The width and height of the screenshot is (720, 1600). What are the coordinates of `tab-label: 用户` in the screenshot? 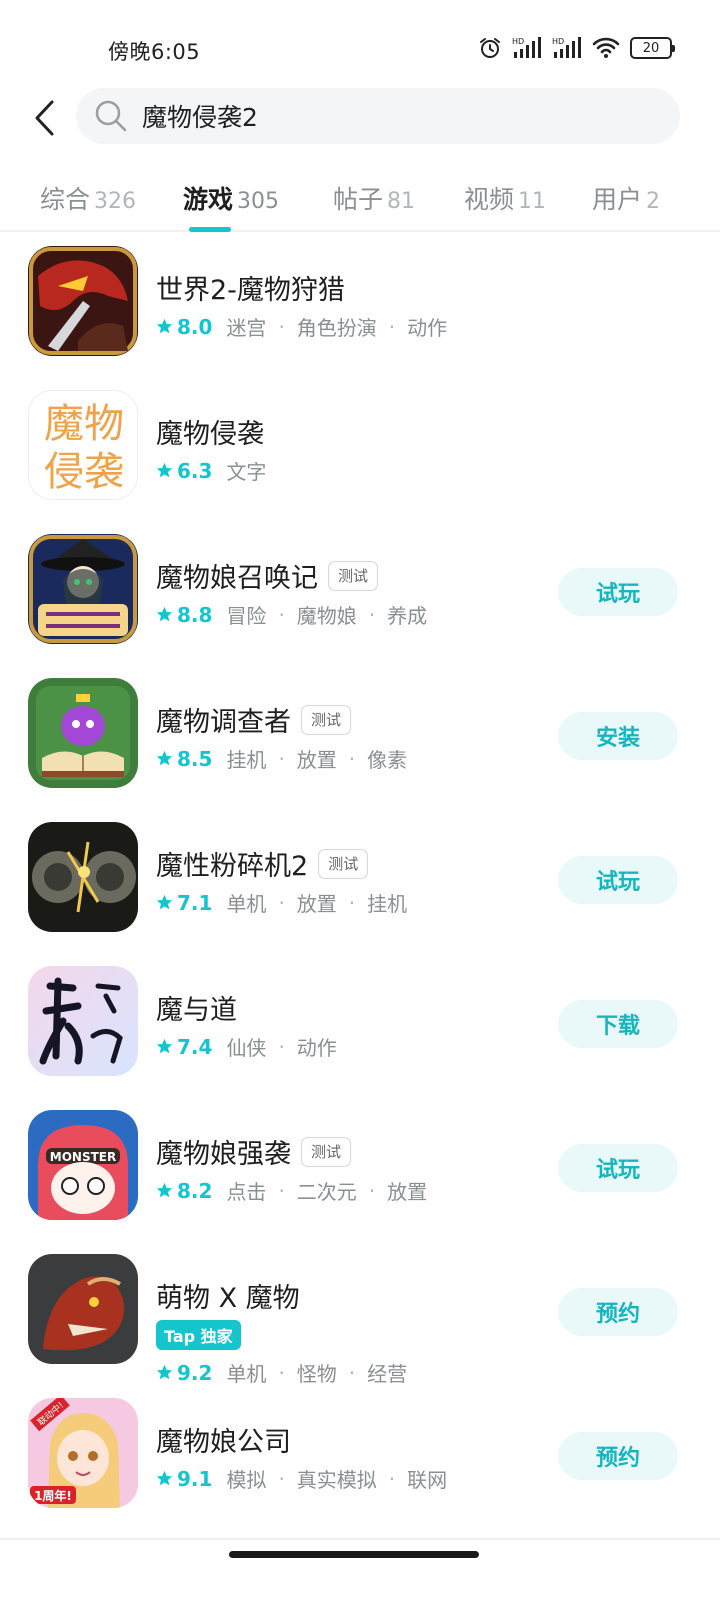 It's located at (617, 199).